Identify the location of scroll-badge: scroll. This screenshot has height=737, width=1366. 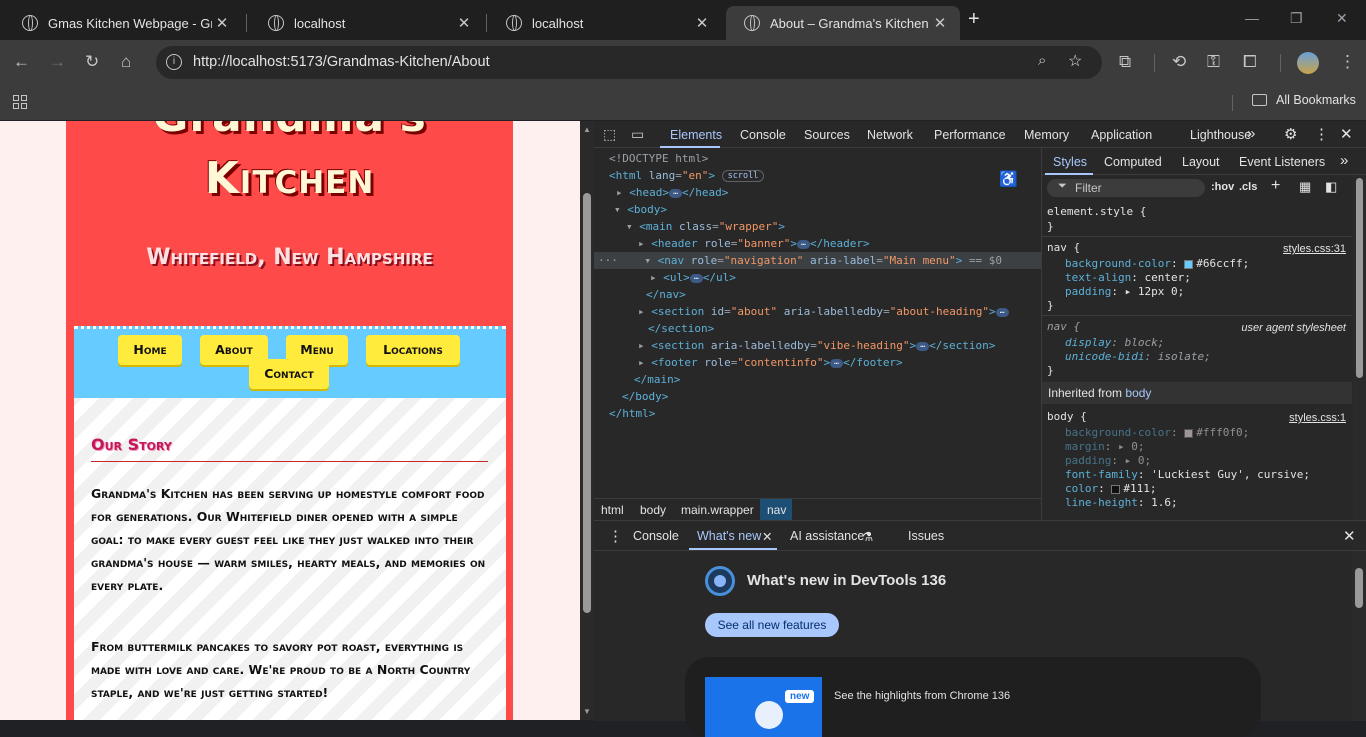
(743, 176).